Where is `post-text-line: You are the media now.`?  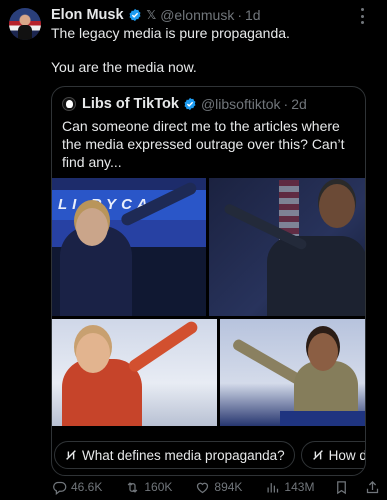 post-text-line: You are the media now. is located at coordinates (124, 67).